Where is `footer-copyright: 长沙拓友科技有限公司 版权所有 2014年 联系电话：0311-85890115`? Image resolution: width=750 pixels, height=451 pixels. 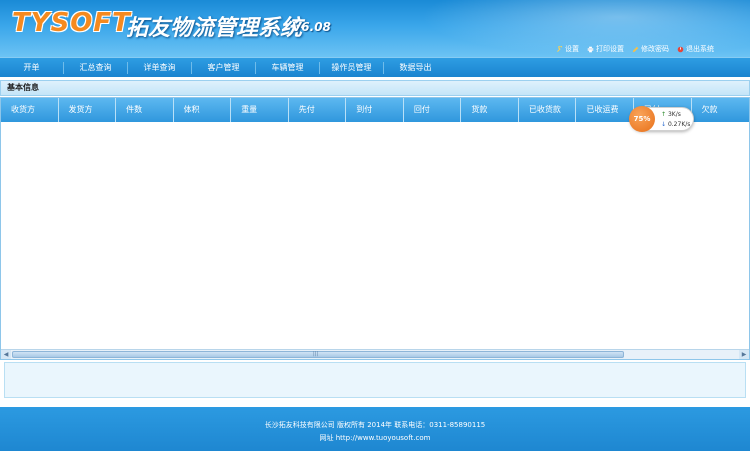 footer-copyright: 长沙拓友科技有限公司 版权所有 2014年 联系电话：0311-85890115 is located at coordinates (375, 425).